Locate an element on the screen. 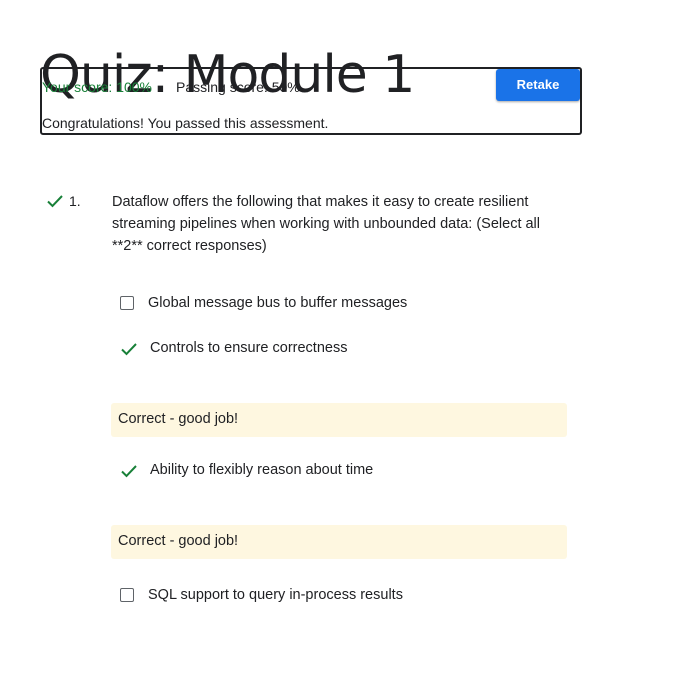 The height and width of the screenshot is (675, 692). retake-button: Retake is located at coordinates (538, 85).